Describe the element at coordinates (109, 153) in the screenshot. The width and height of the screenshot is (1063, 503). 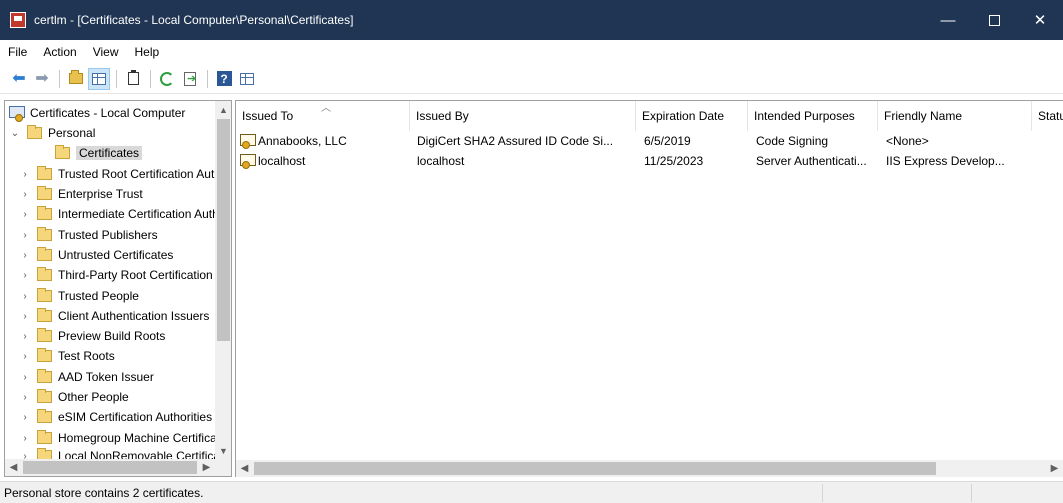
I see `tree-item-label: Certificates` at that location.